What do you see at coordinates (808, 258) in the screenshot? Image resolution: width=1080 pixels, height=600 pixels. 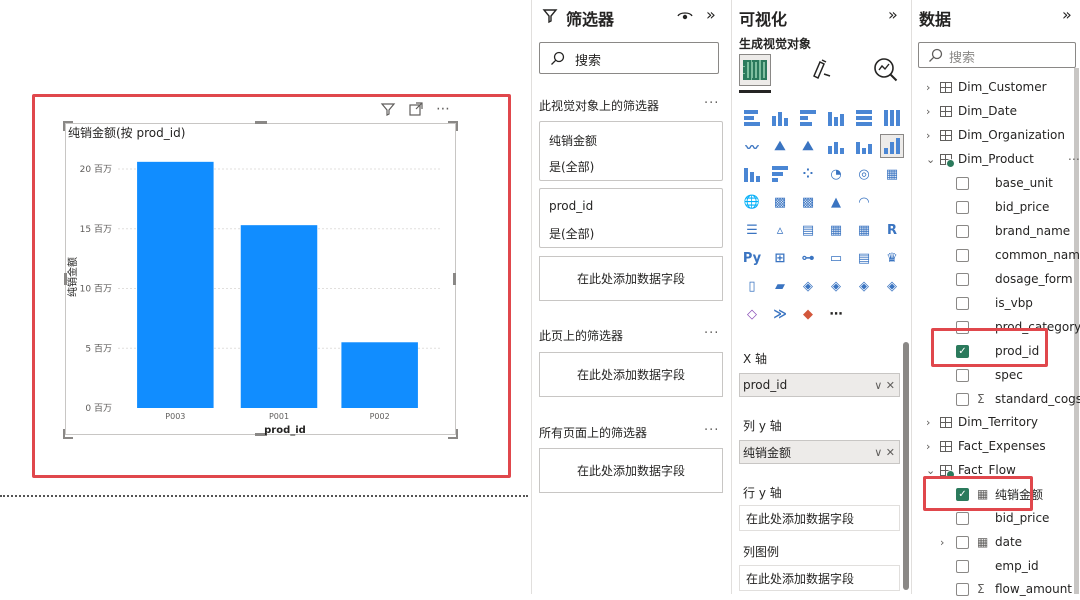 I see `decomposition-tree-icon: ⊶` at bounding box center [808, 258].